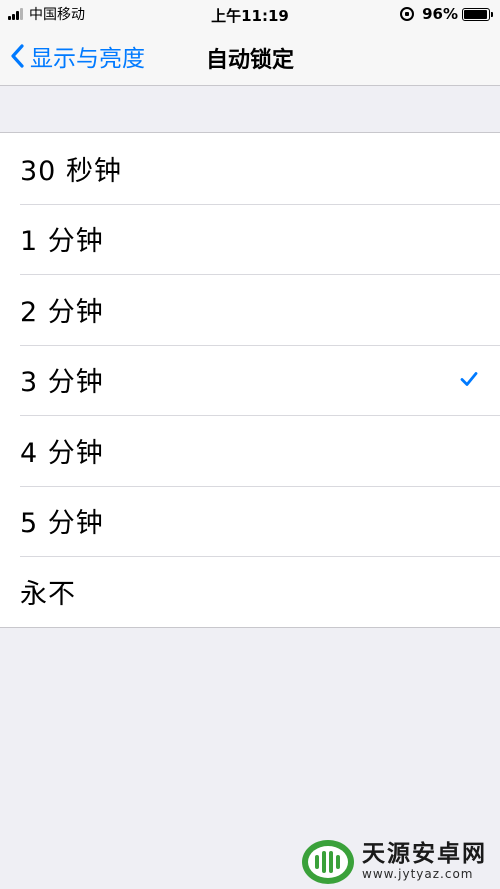 This screenshot has height=889, width=500. Describe the element at coordinates (424, 854) in the screenshot. I see `watermark-title: 天源安卓网` at that location.